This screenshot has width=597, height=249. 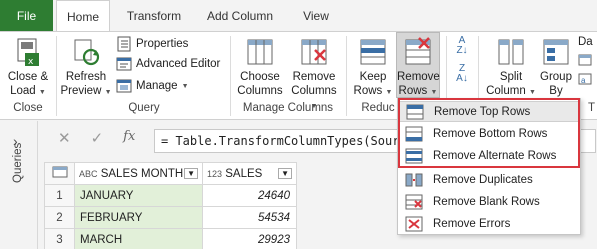 I want to click on queries-pane-label: Queries, so click(x=18, y=163).